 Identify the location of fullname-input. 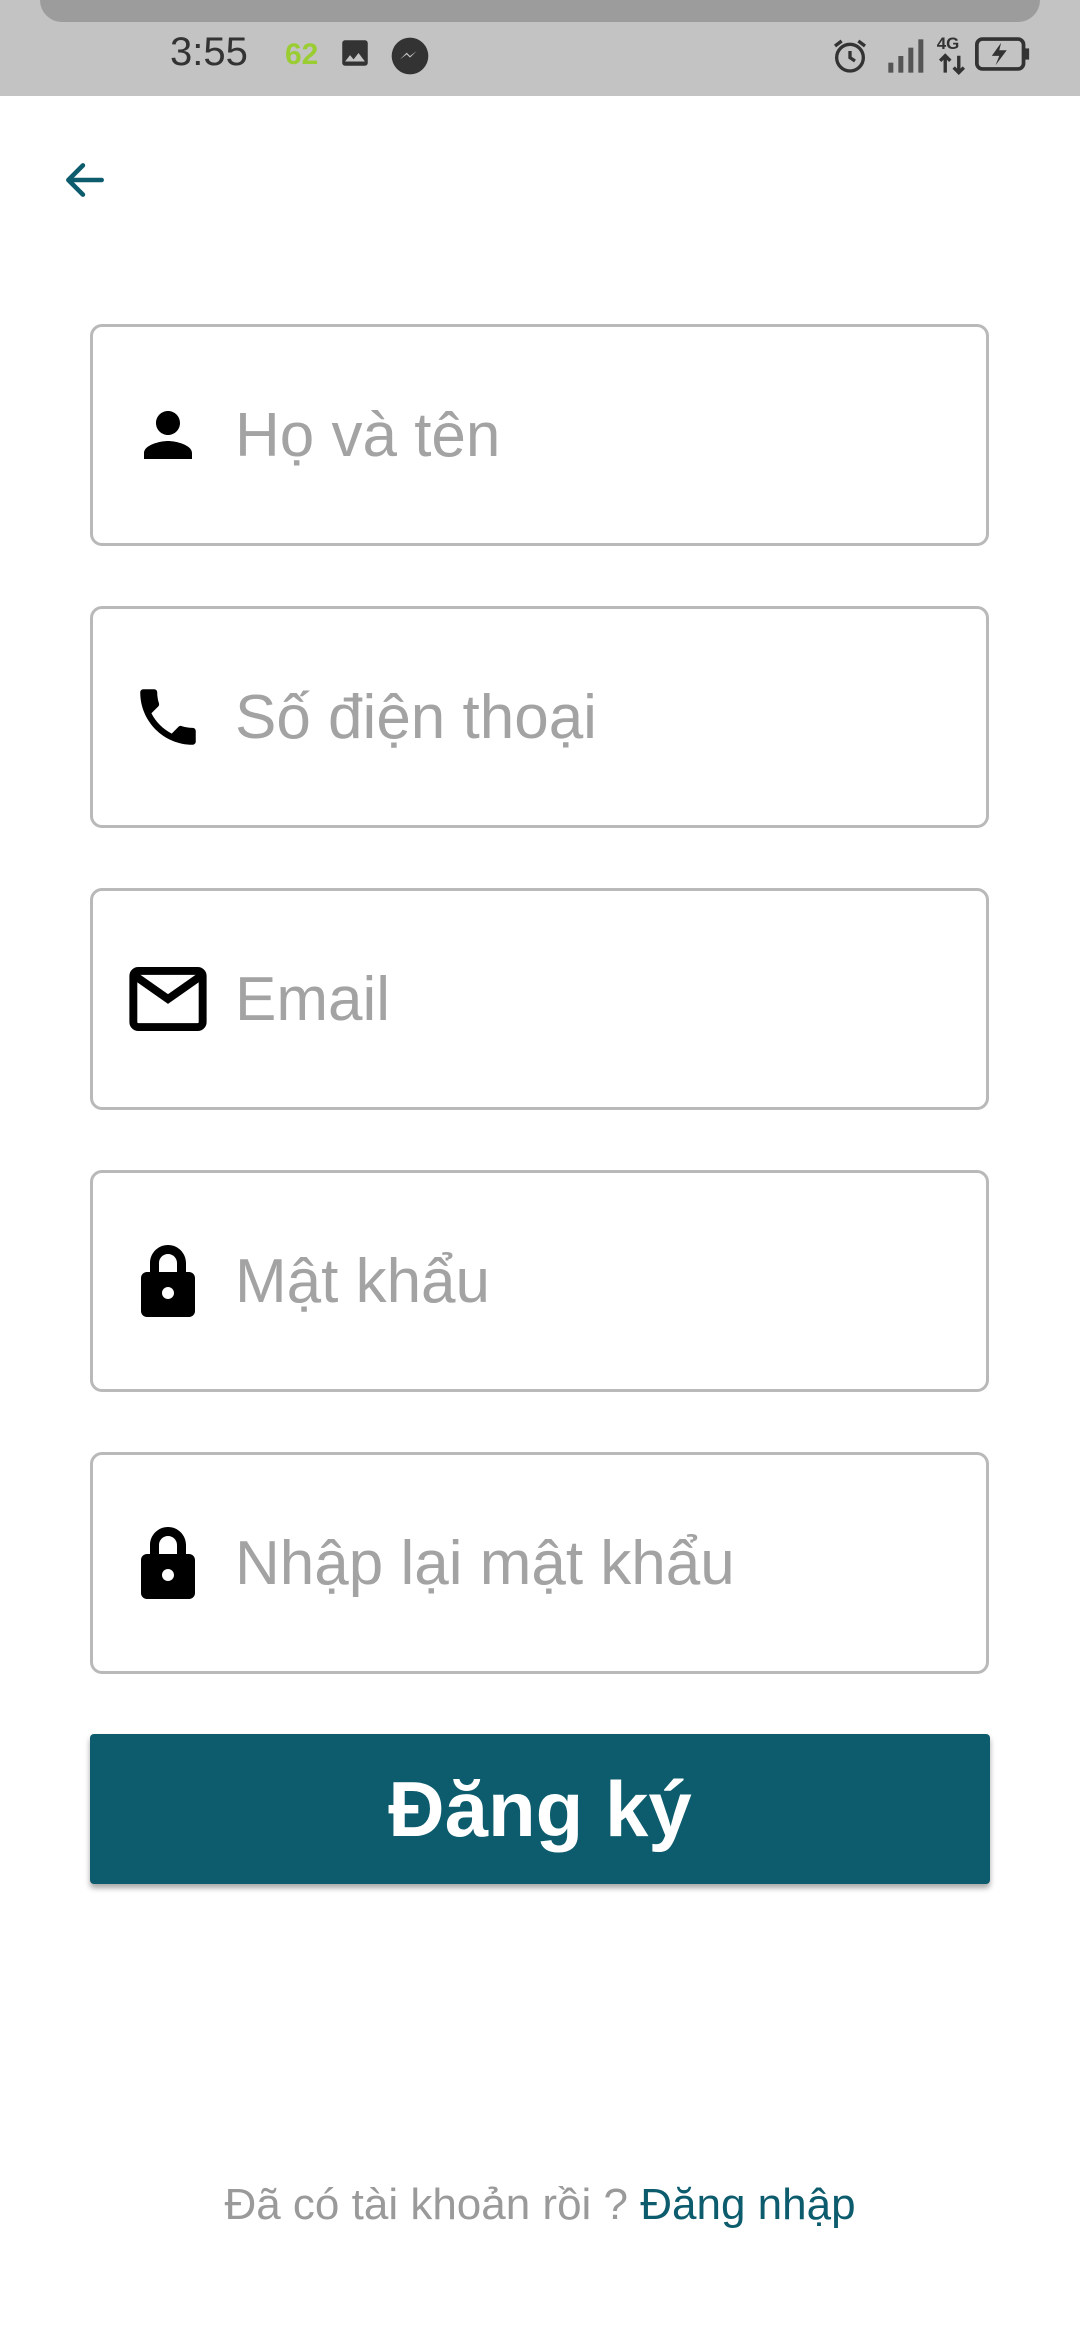
(595, 435).